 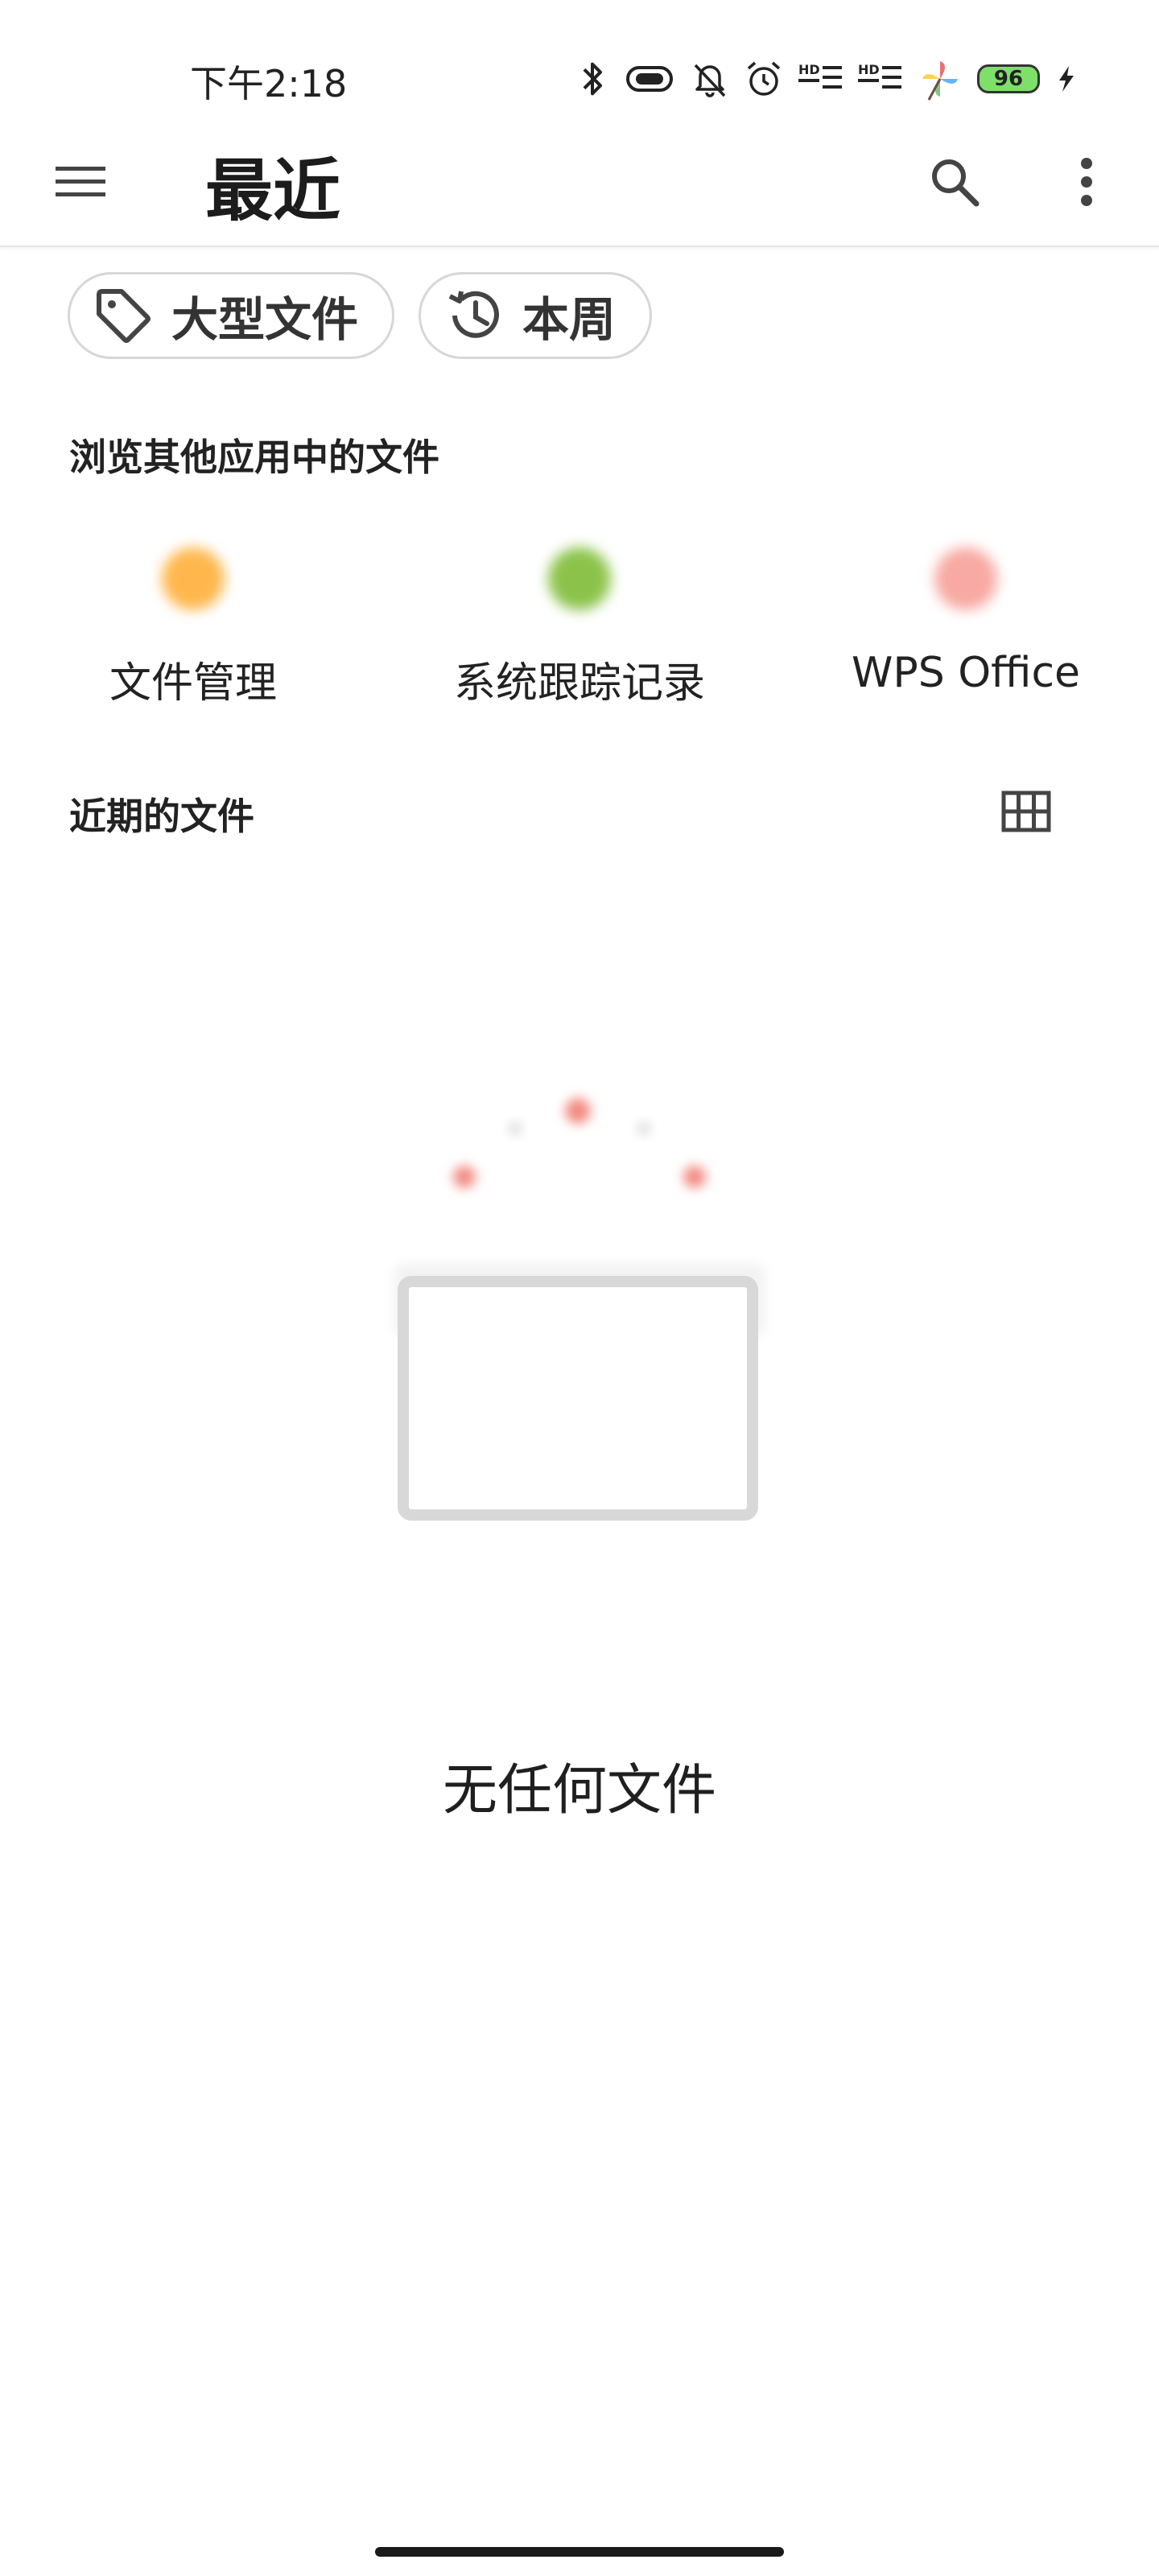 I want to click on source-wps-office: WPS Office, so click(x=966, y=606).